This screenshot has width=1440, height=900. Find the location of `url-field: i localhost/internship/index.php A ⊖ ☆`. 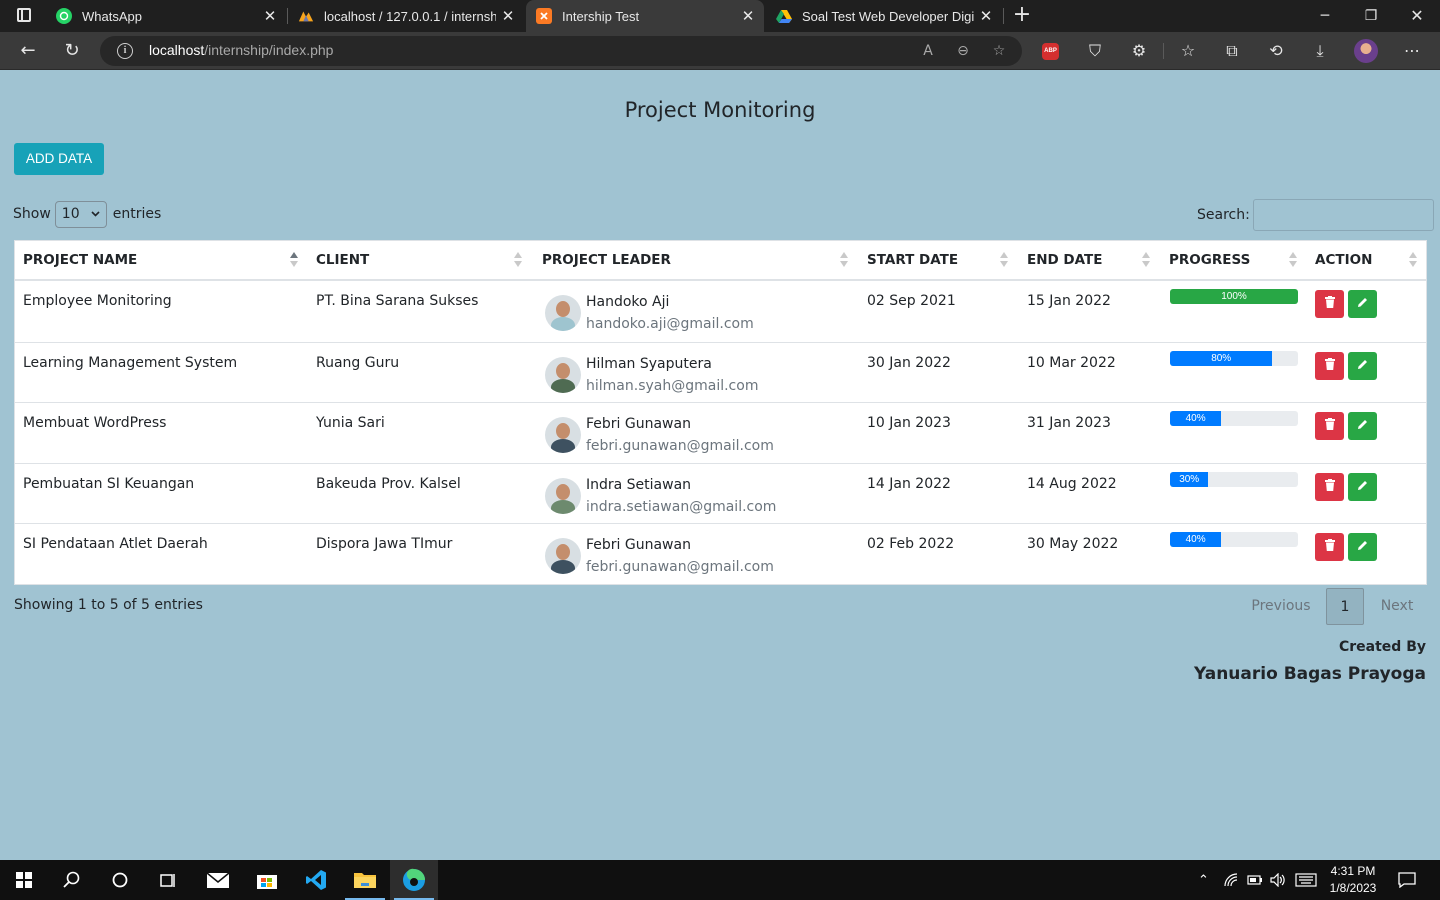

url-field: i localhost/internship/index.php A ⊖ ☆ is located at coordinates (561, 51).